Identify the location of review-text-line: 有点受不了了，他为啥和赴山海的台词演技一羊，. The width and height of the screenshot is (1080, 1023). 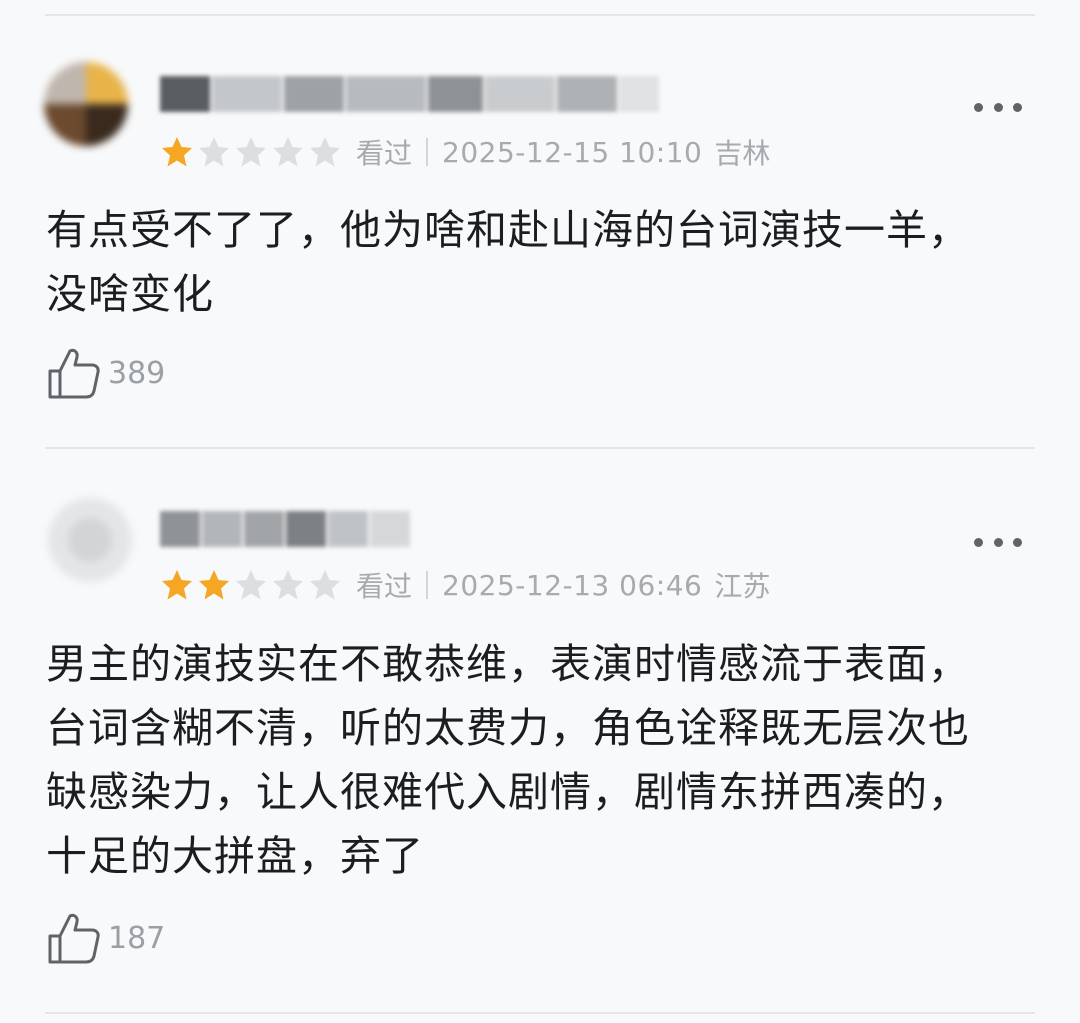
(508, 230).